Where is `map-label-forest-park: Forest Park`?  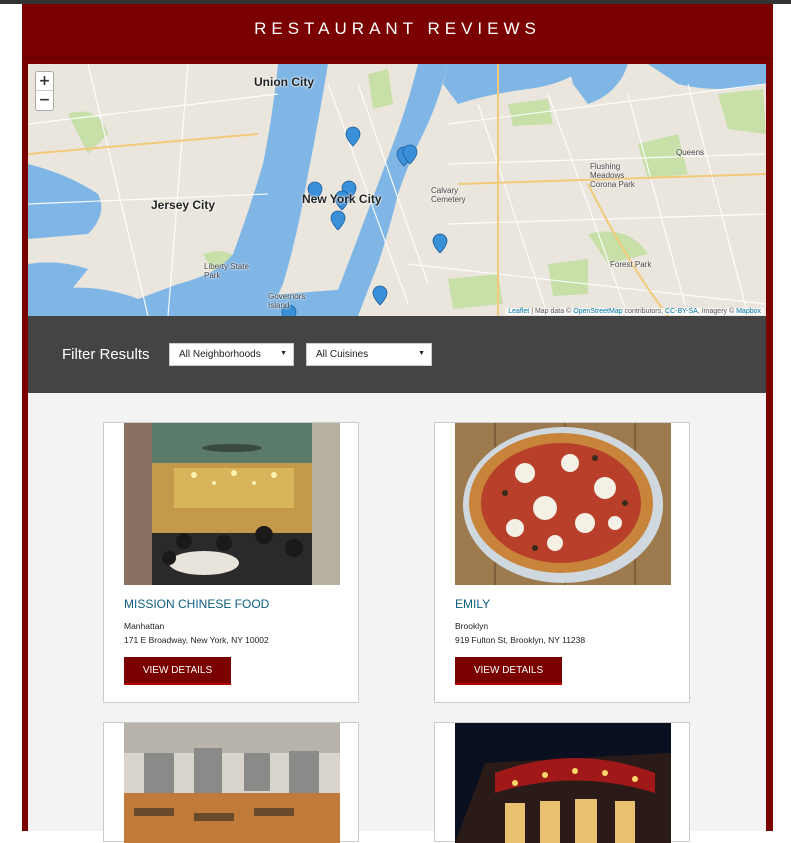 map-label-forest-park: Forest Park is located at coordinates (631, 264).